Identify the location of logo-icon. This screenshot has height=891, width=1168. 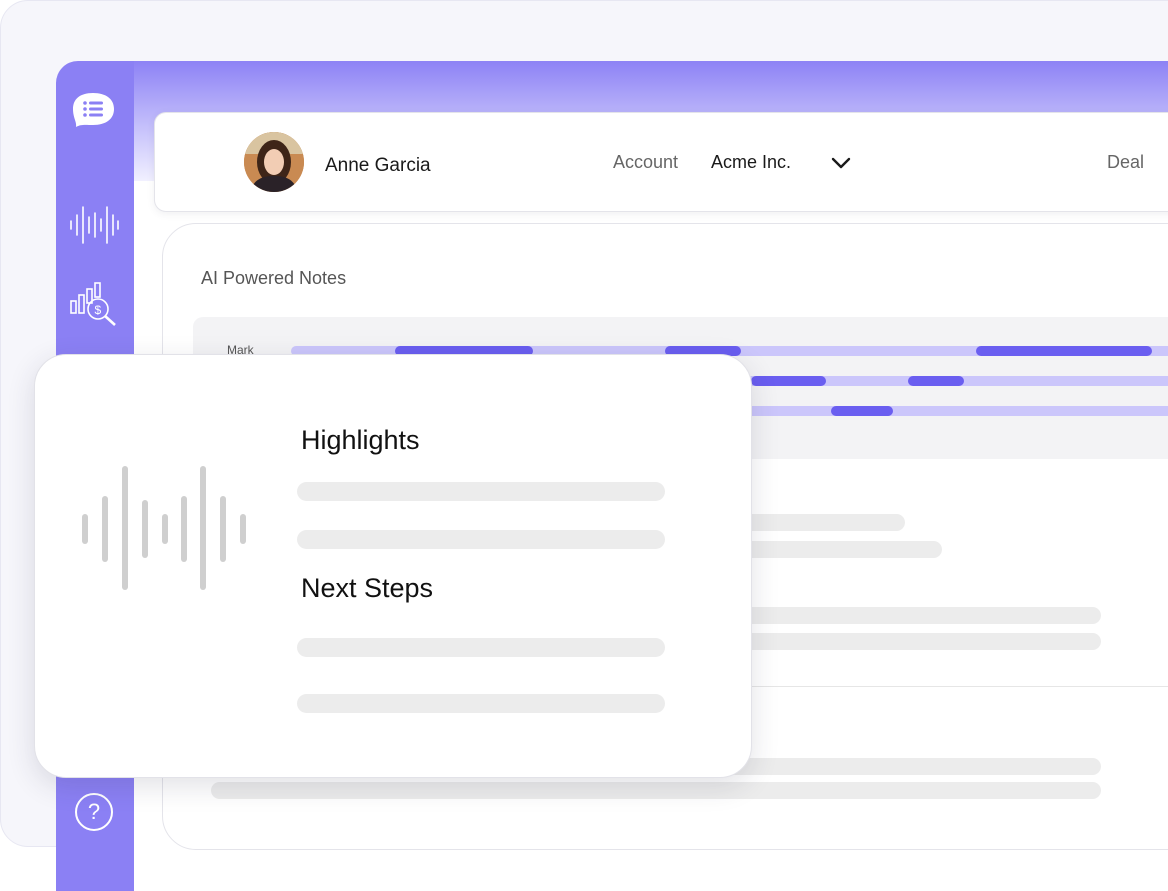
(93, 110).